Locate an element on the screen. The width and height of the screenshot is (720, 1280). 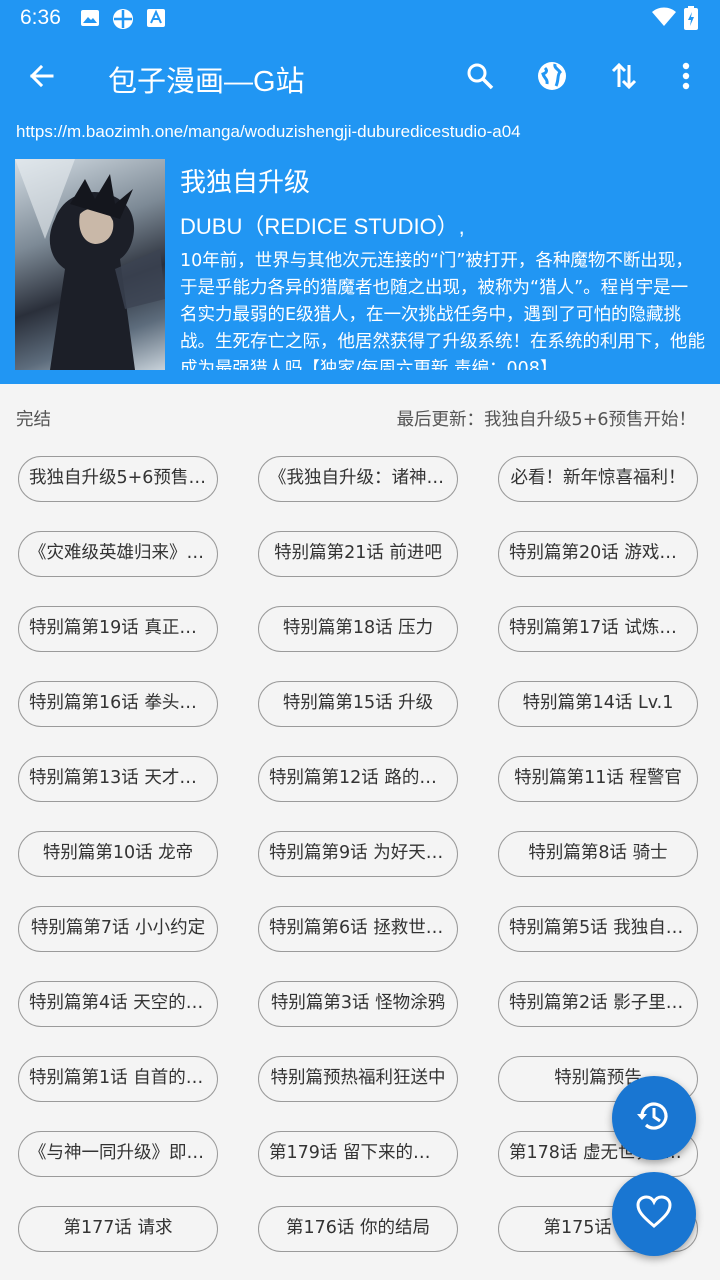
favorite-button is located at coordinates (654, 1214).